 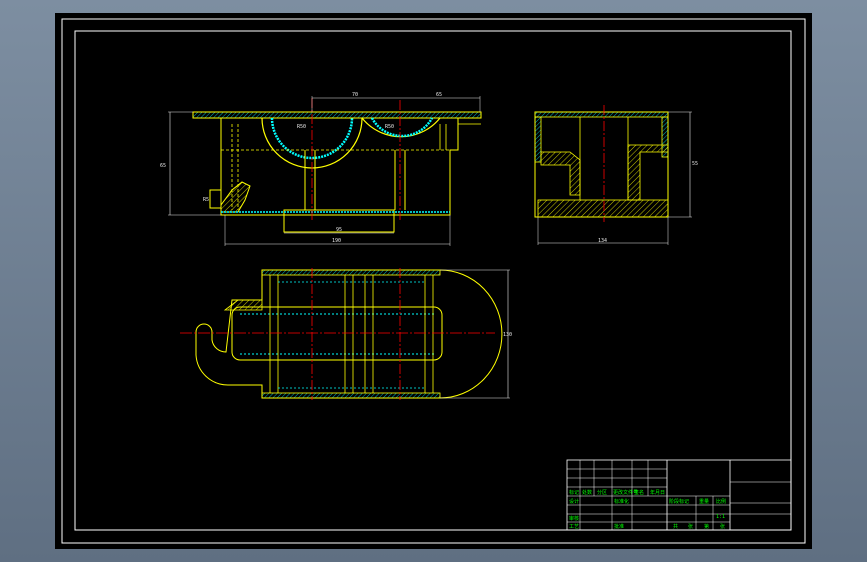 What do you see at coordinates (301, 127) in the screenshot?
I see `front-dim-bore-left: R50` at bounding box center [301, 127].